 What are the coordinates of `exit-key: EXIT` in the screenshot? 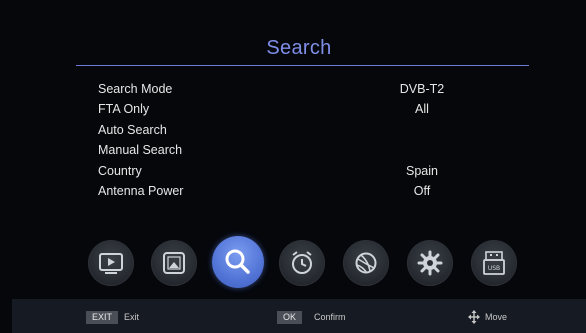 It's located at (102, 317).